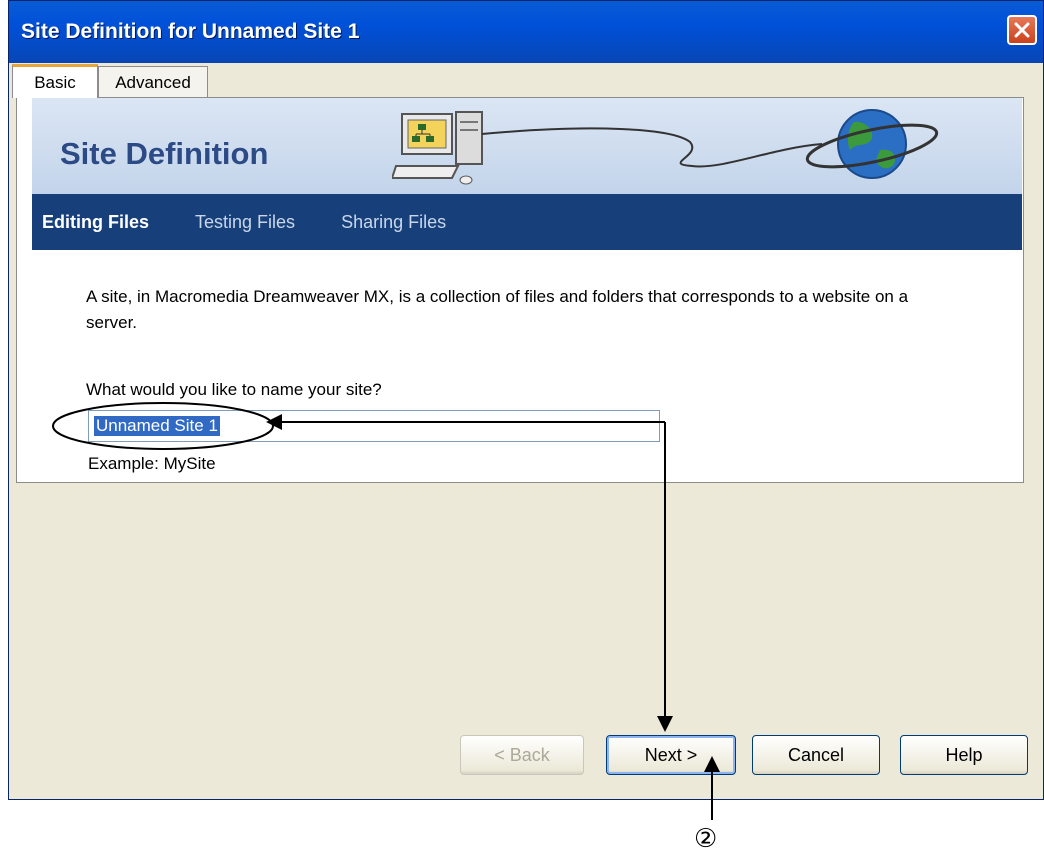  What do you see at coordinates (274, 422) in the screenshot?
I see `arrow-head-input` at bounding box center [274, 422].